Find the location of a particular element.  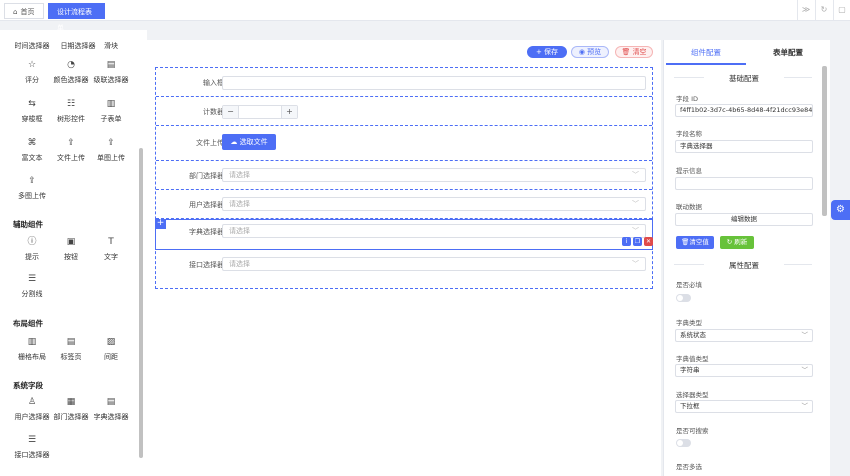

palette-item-label: 按钮 is located at coordinates (71, 257).